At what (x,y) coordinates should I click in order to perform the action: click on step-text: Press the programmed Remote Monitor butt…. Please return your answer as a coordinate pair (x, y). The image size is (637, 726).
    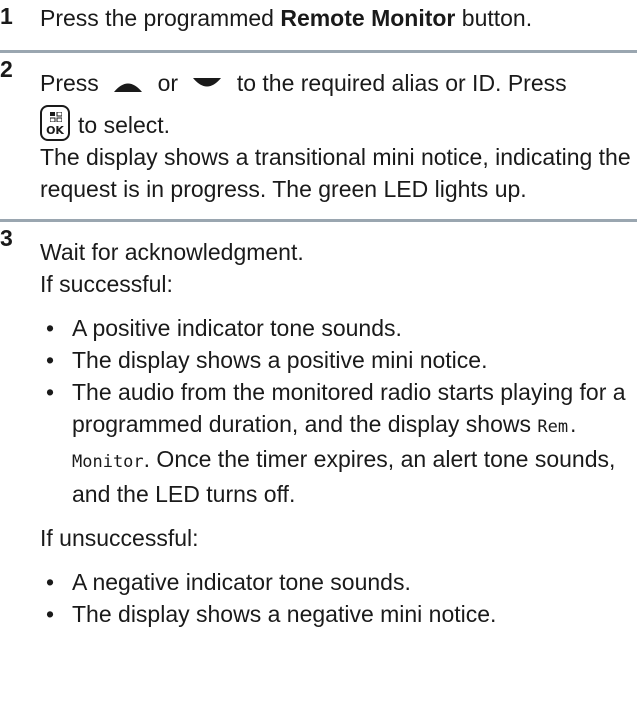
    Looking at the image, I should click on (286, 18).